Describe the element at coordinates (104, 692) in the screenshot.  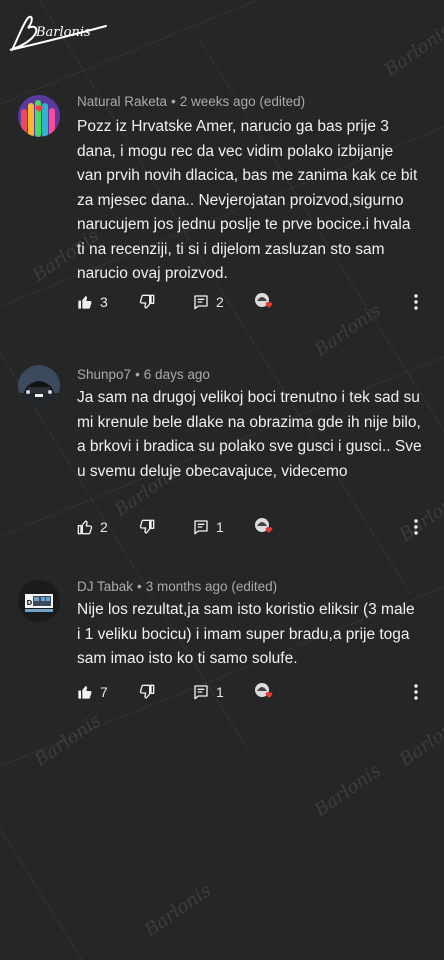
I see `like-count: 7` at that location.